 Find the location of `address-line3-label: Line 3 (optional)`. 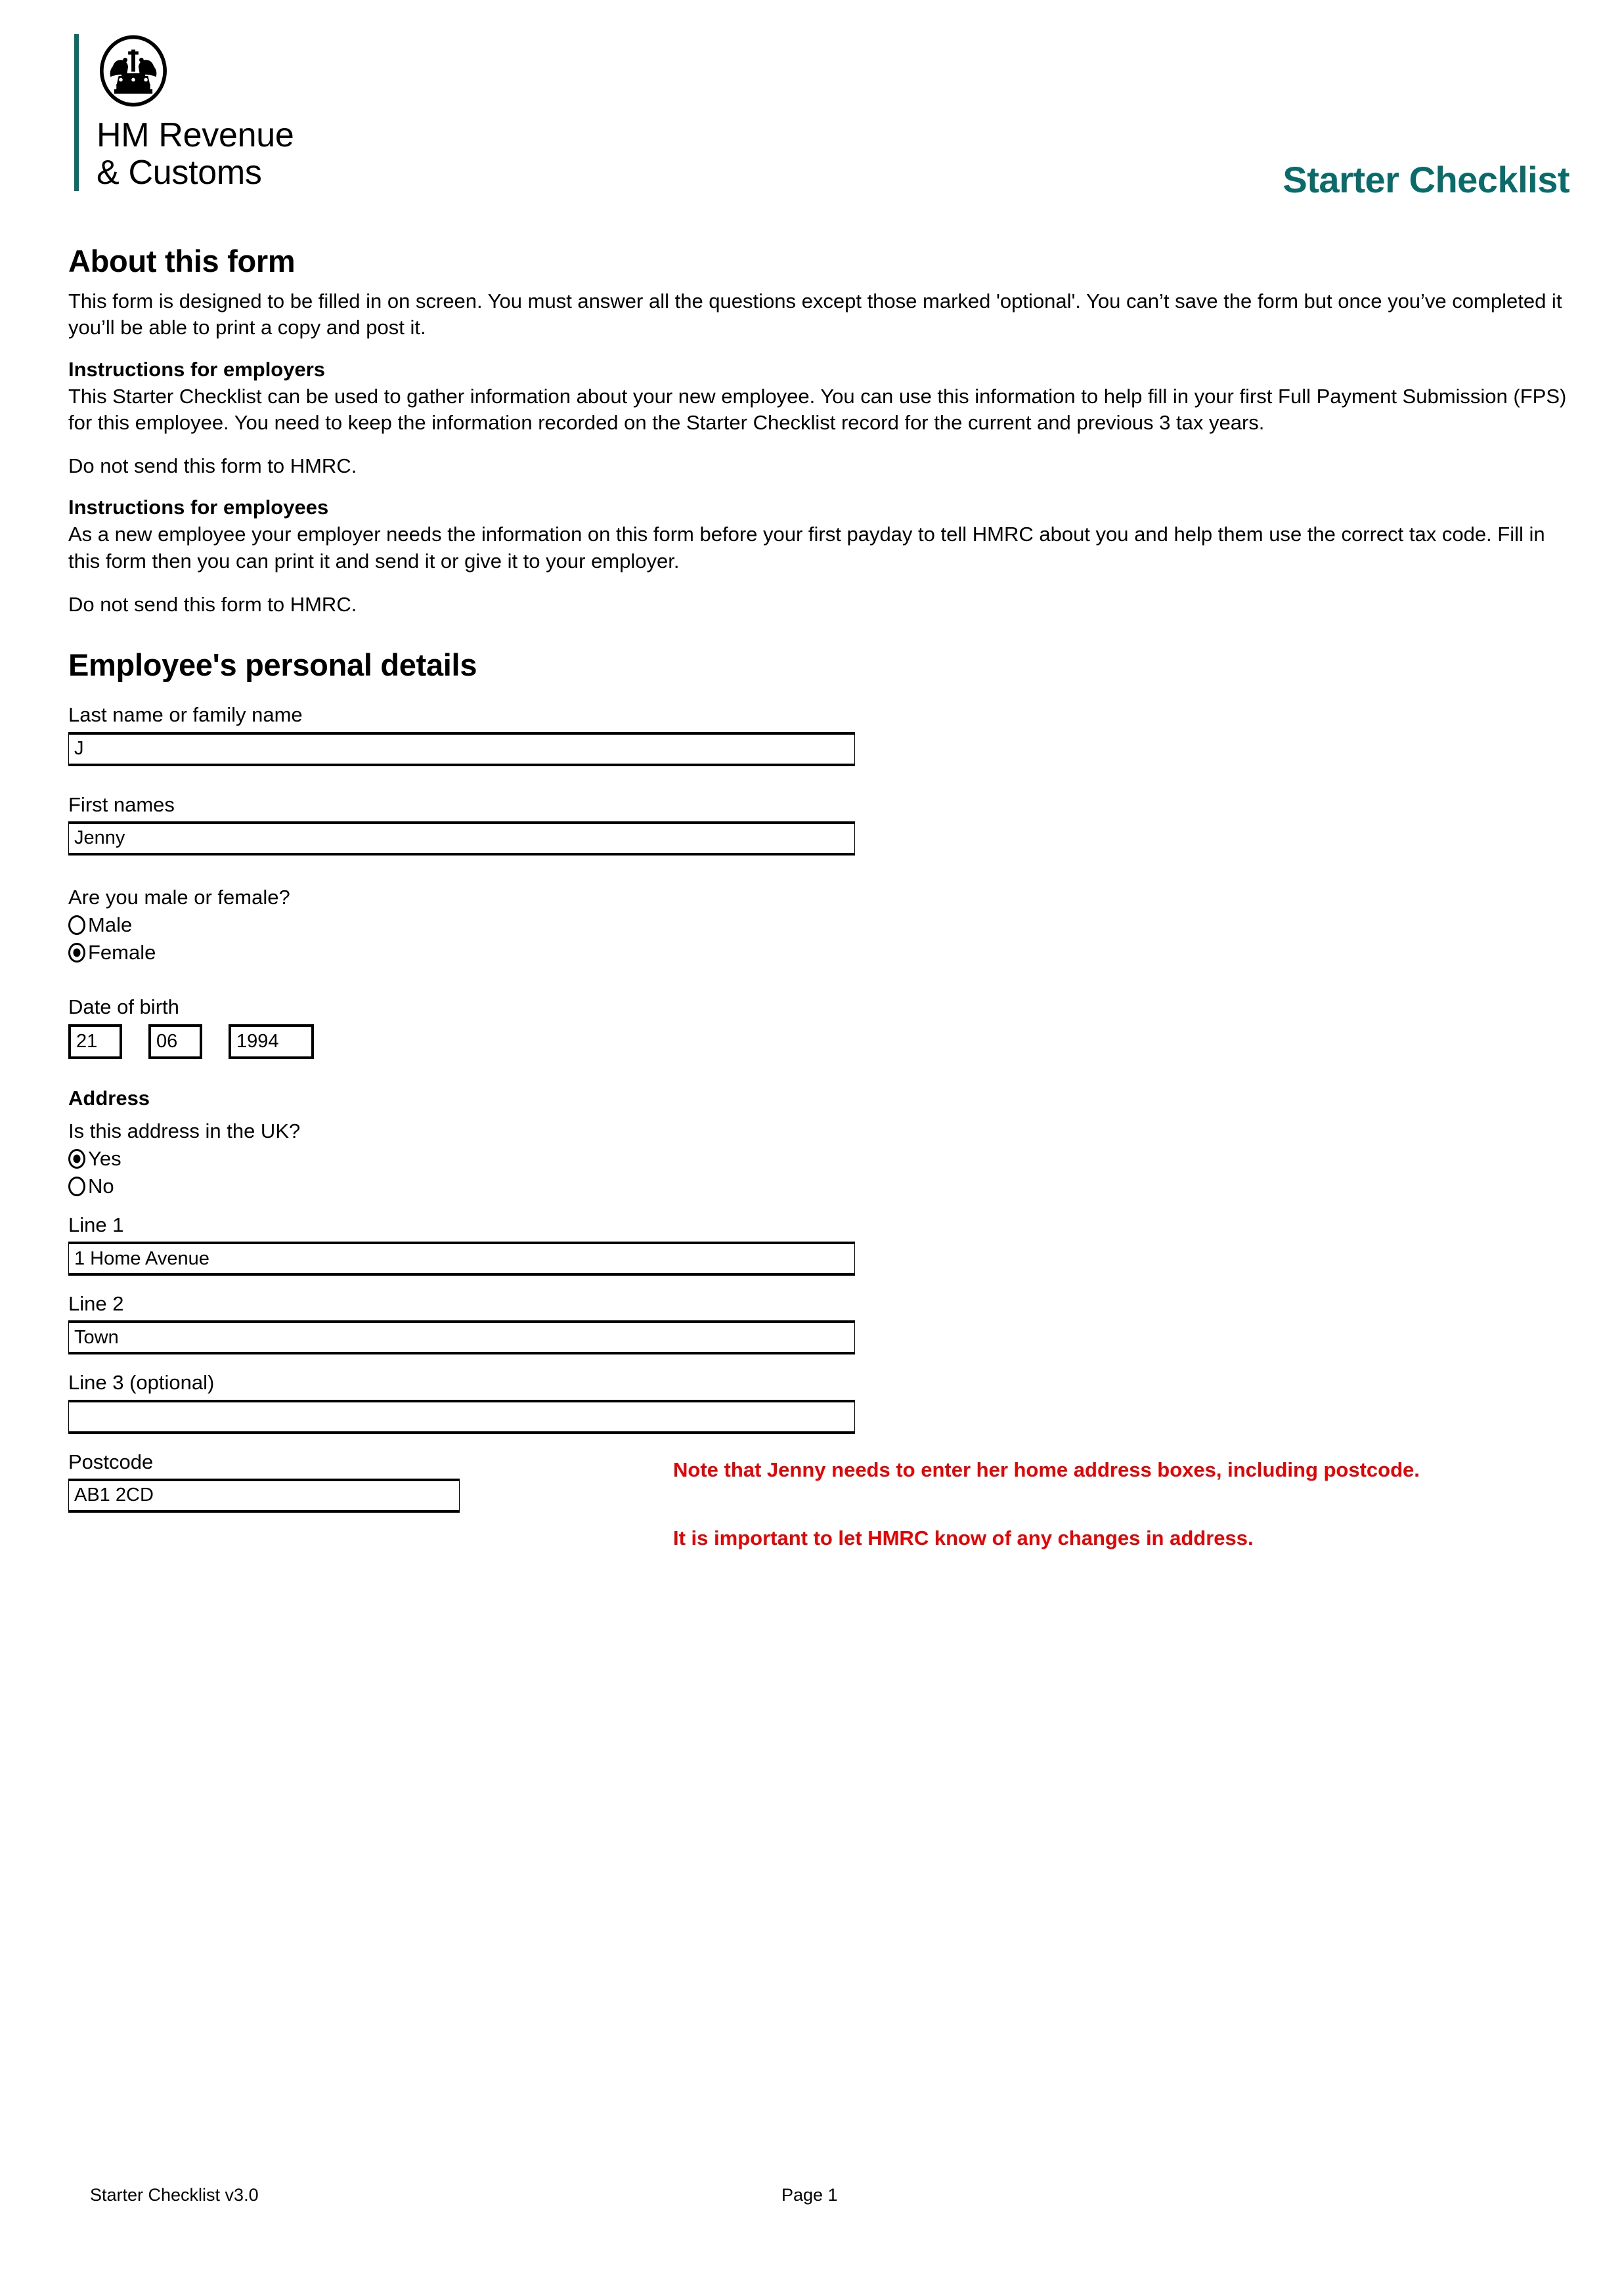

address-line3-label: Line 3 (optional) is located at coordinates (141, 1383).